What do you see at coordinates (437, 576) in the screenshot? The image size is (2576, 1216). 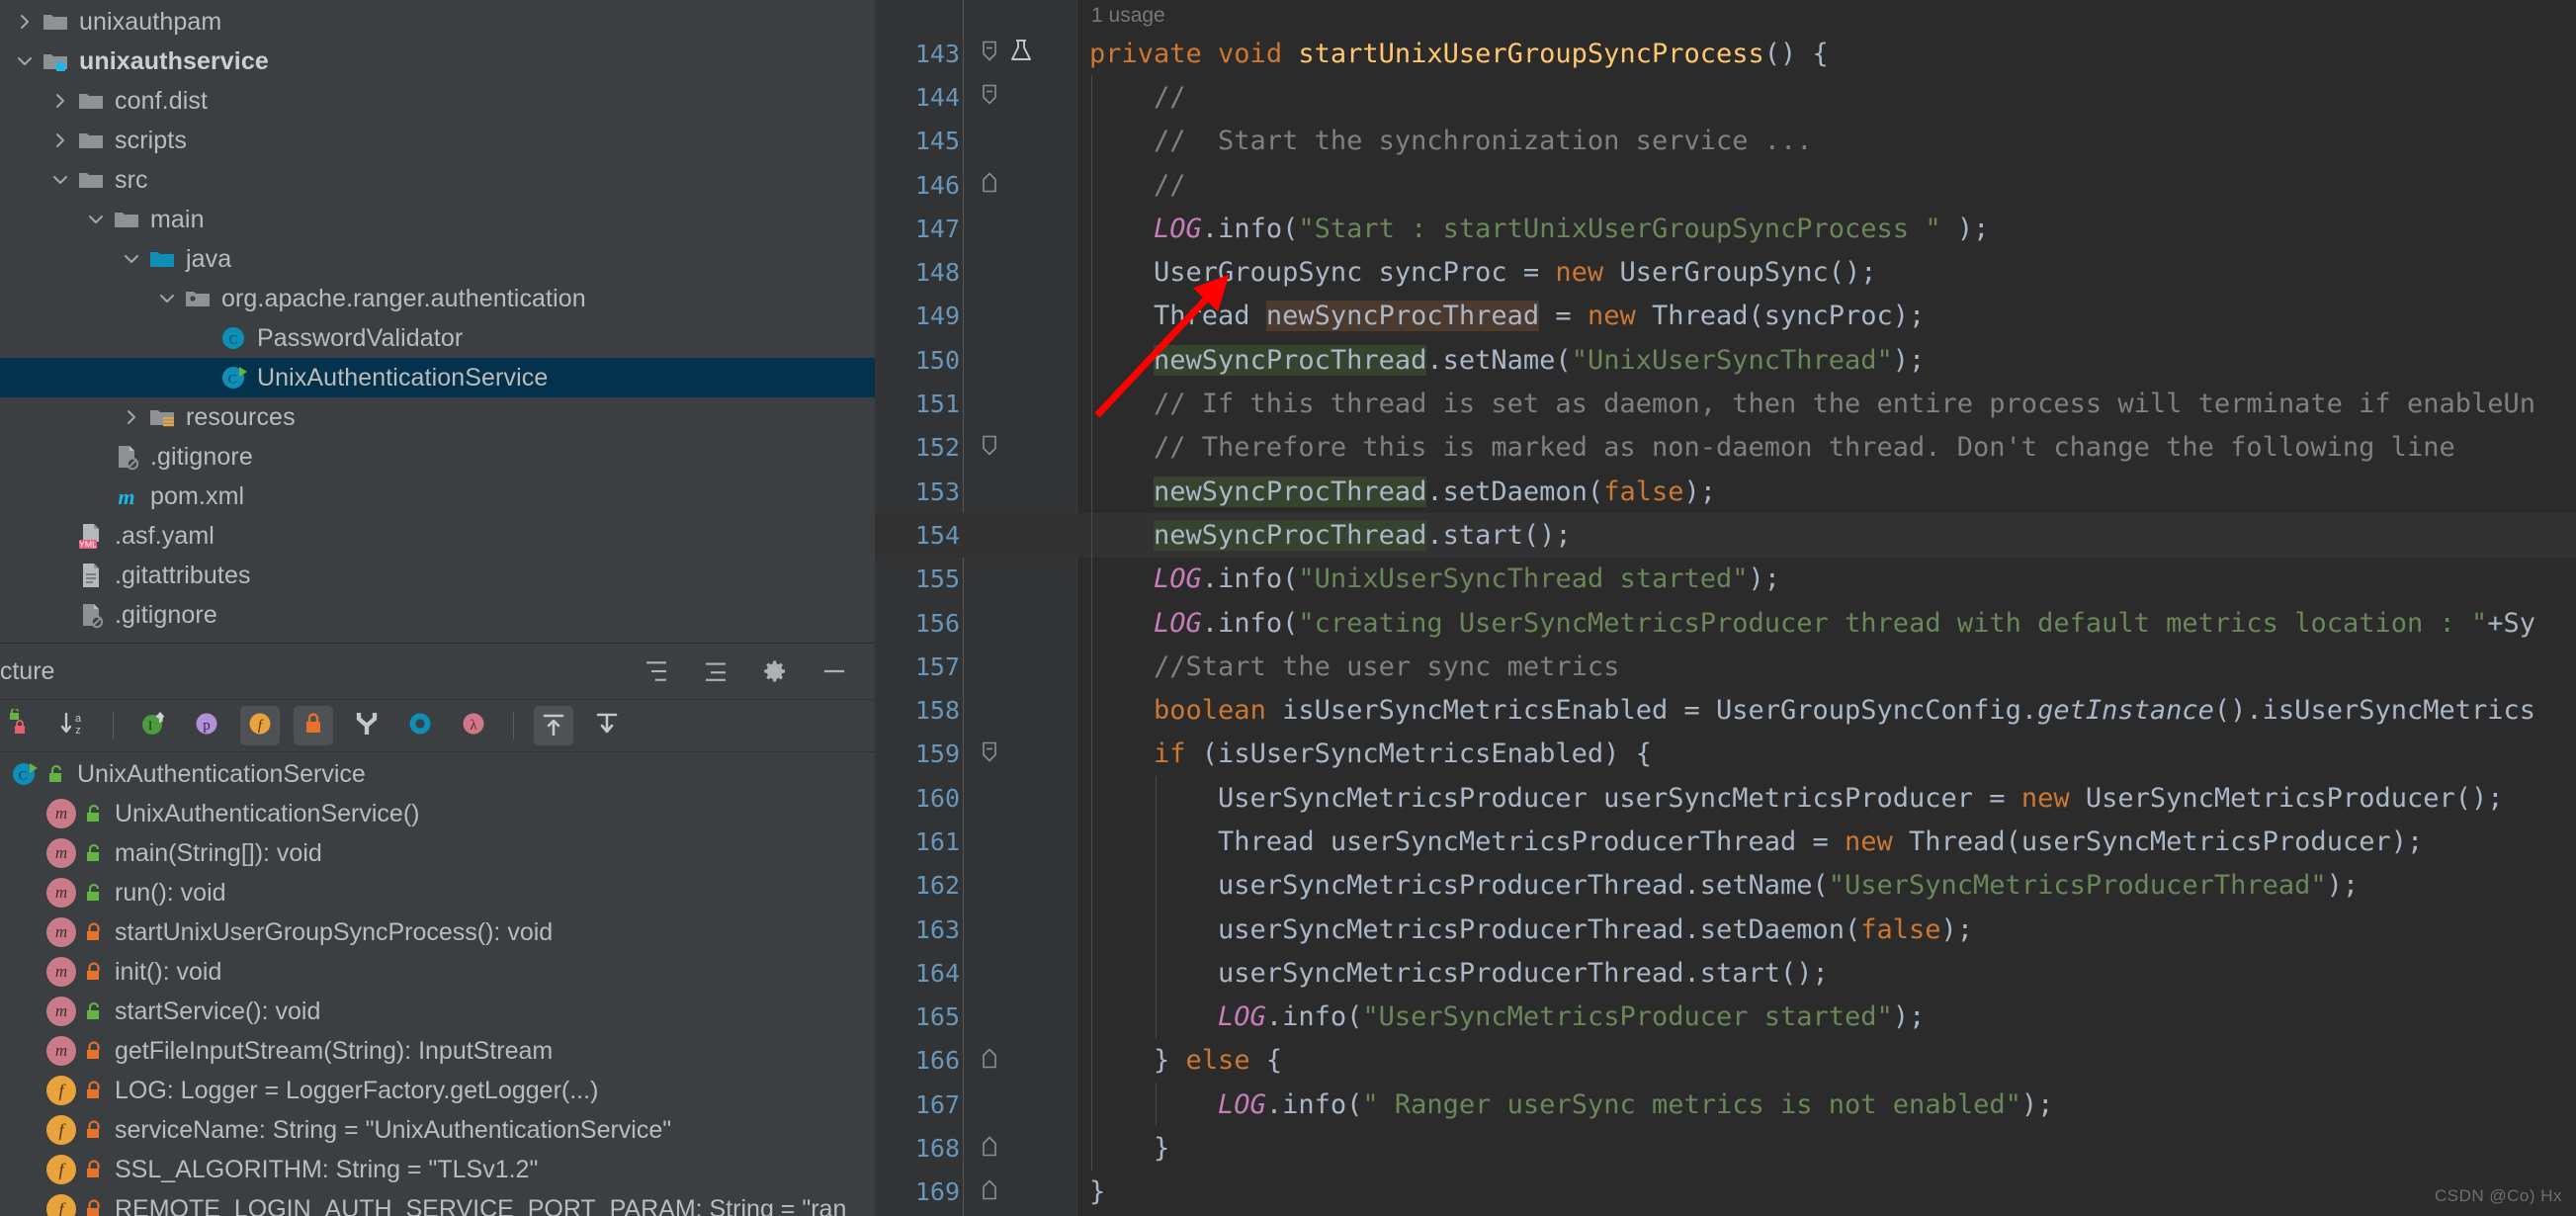 I see `tree-row: .gitattributes` at bounding box center [437, 576].